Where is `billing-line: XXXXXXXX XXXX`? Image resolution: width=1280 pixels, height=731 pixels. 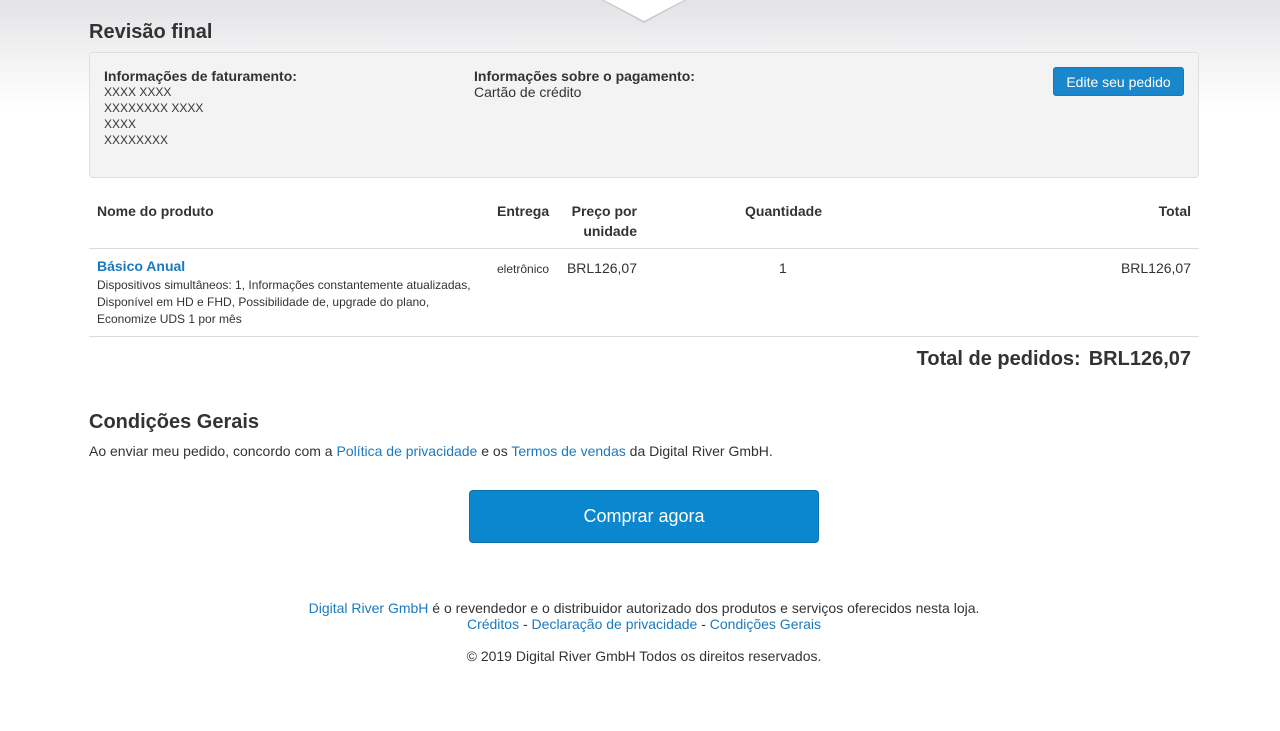 billing-line: XXXXXXXX XXXX is located at coordinates (154, 108).